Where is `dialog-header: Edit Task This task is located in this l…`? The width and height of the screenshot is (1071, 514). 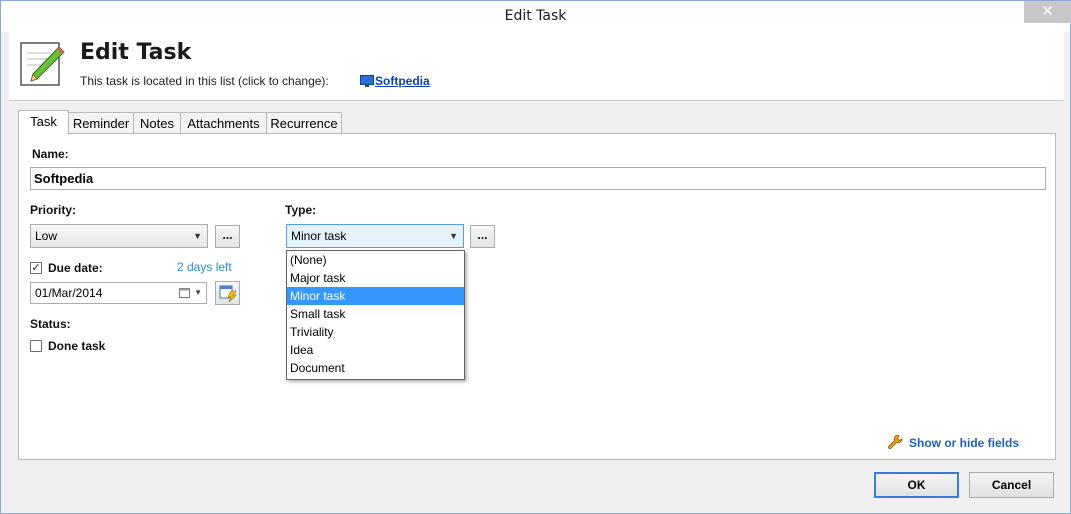
dialog-header: Edit Task This task is located in this l… is located at coordinates (536, 66).